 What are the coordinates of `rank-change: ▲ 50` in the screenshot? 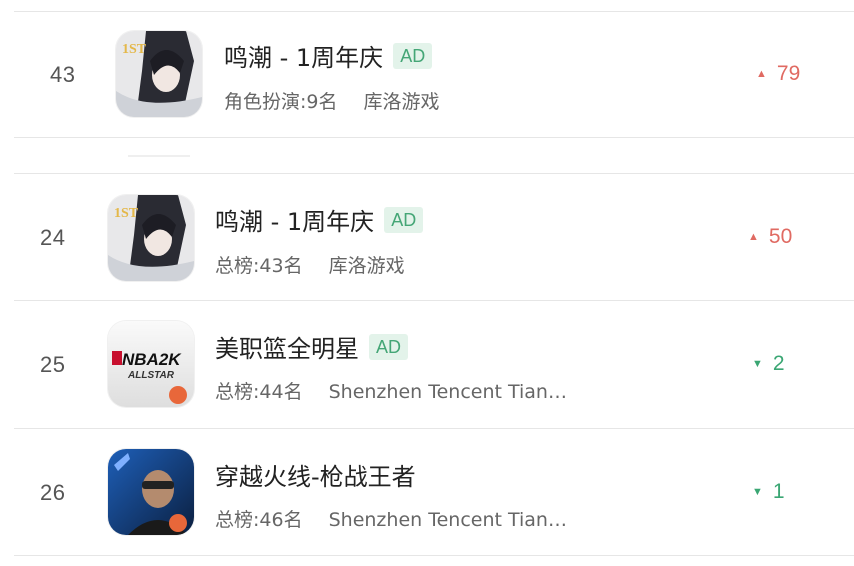 It's located at (770, 237).